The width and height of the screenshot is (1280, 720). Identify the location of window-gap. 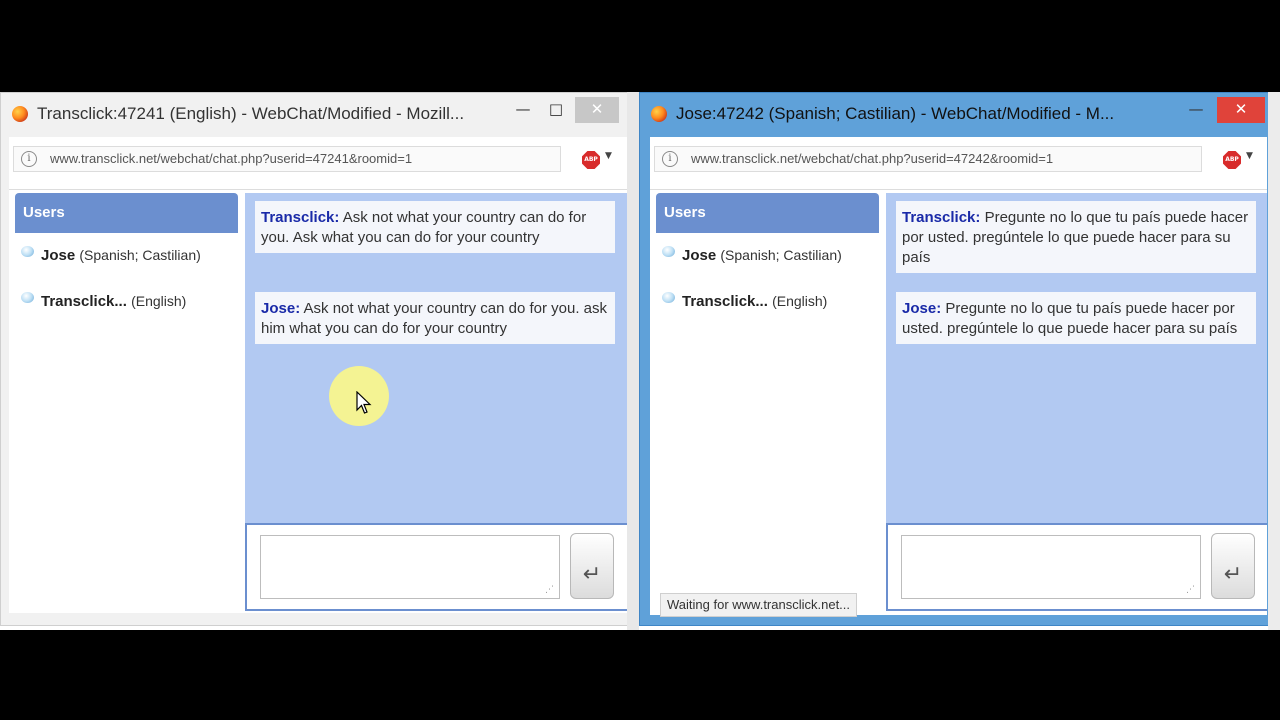
(633, 361).